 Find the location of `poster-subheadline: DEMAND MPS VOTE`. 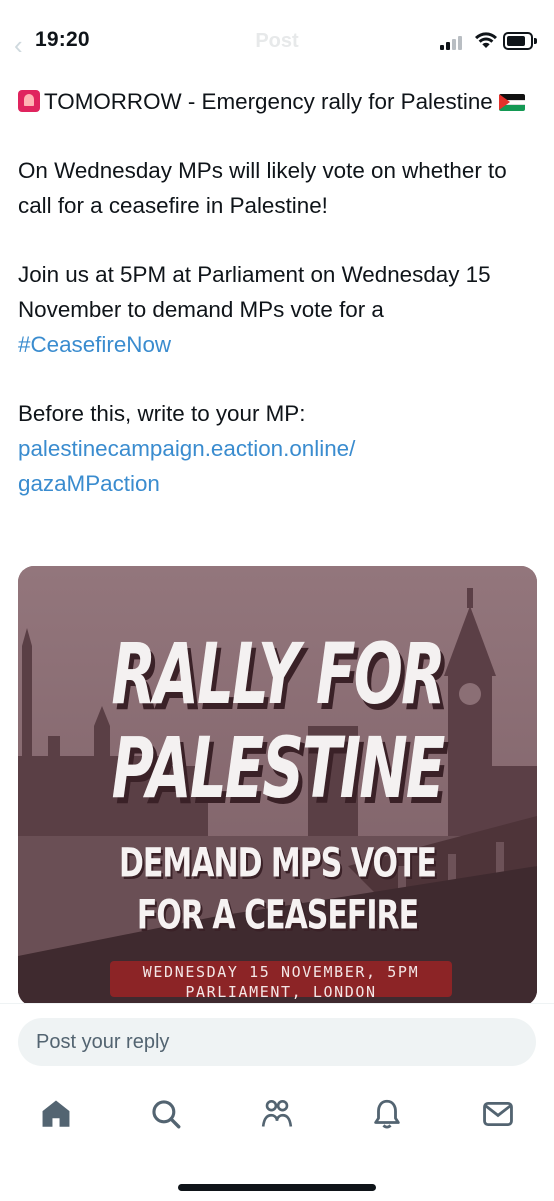

poster-subheadline: DEMAND MPS VOTE is located at coordinates (278, 863).